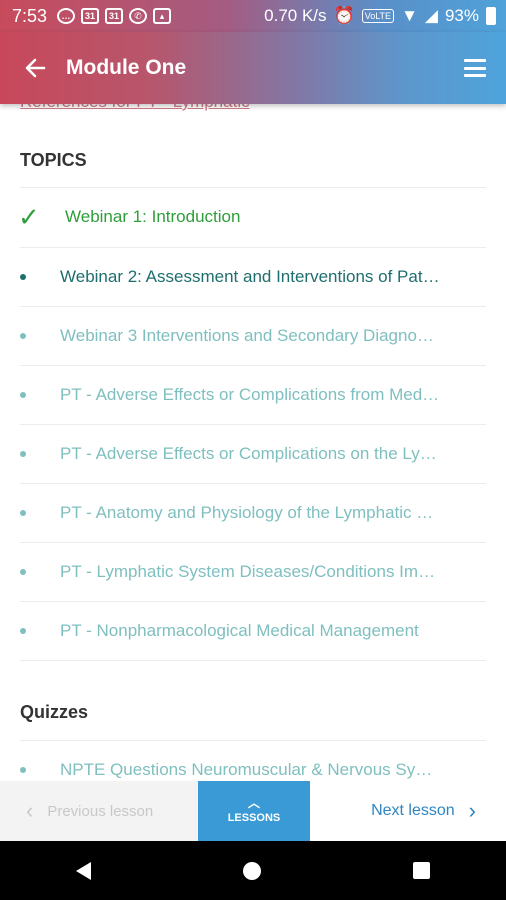 This screenshot has width=506, height=900. What do you see at coordinates (475, 68) in the screenshot?
I see `menu-button` at bounding box center [475, 68].